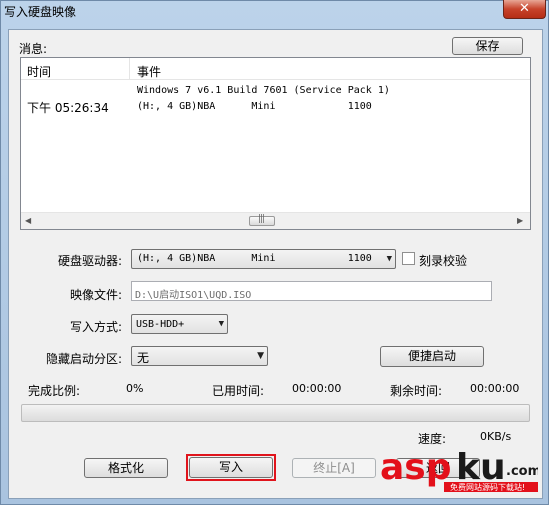 The image size is (549, 505). I want to click on remaining-value: 00:00:00, so click(495, 388).